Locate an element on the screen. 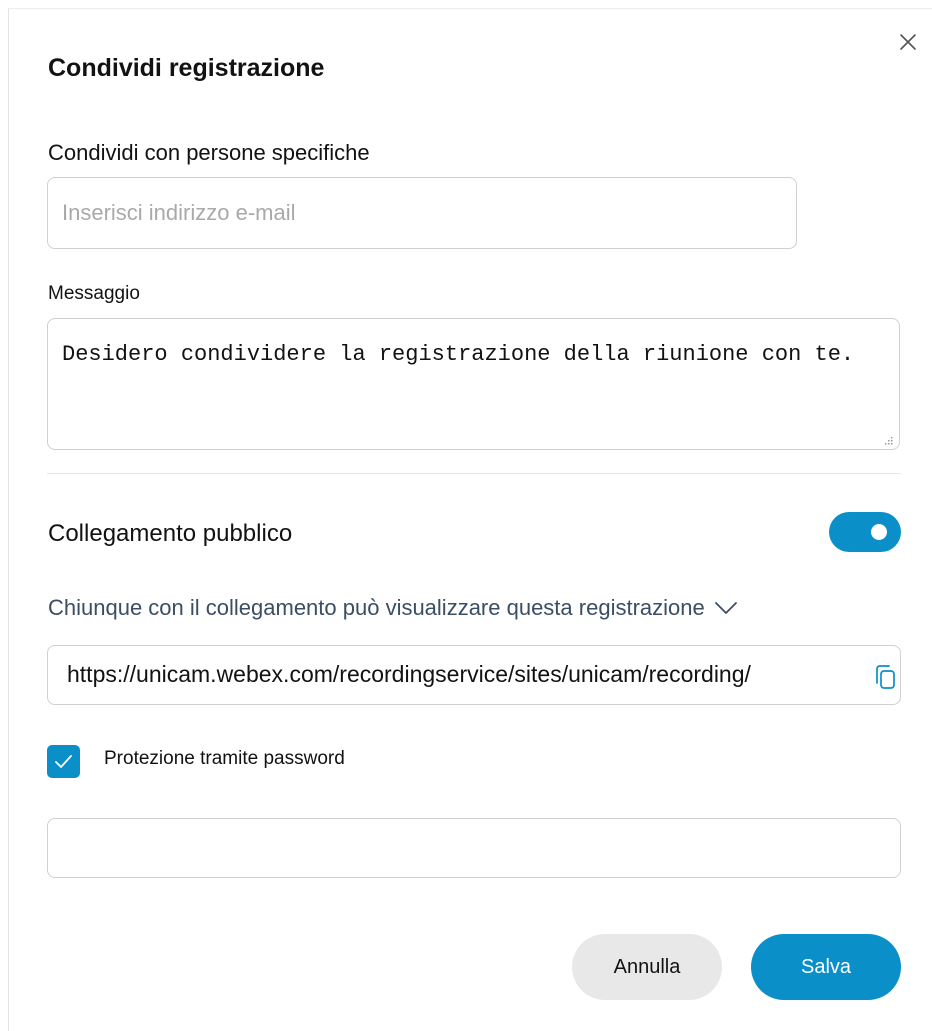 The image size is (932, 1031). checkmark-icon is located at coordinates (63, 761).